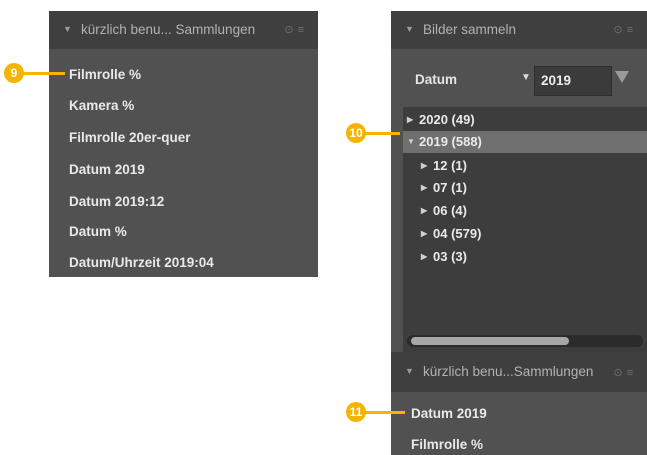 The width and height of the screenshot is (647, 455). I want to click on tree-item: ▶ 2020 (49), so click(525, 120).